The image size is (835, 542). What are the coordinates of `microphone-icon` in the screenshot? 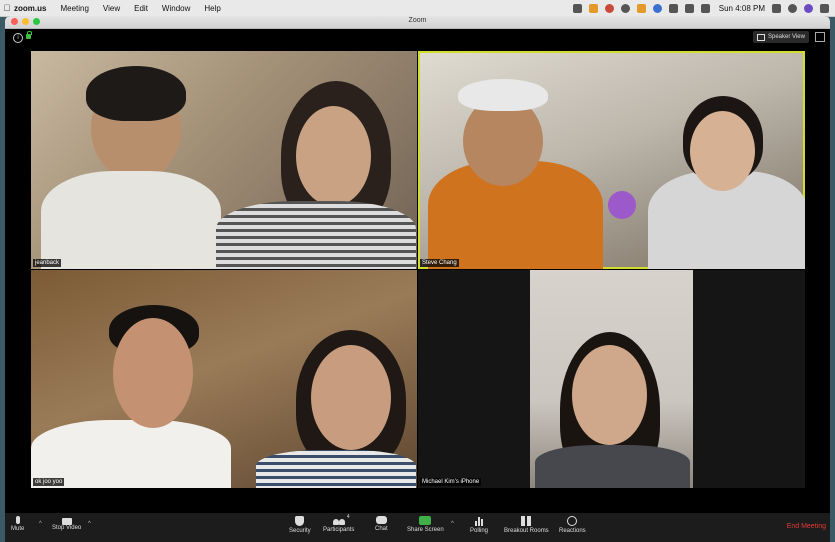 It's located at (17, 520).